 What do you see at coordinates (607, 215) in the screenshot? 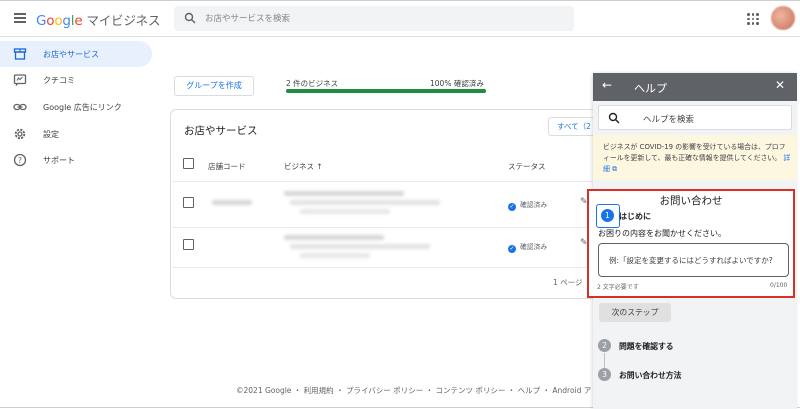
I see `step-number-badge: 1` at bounding box center [607, 215].